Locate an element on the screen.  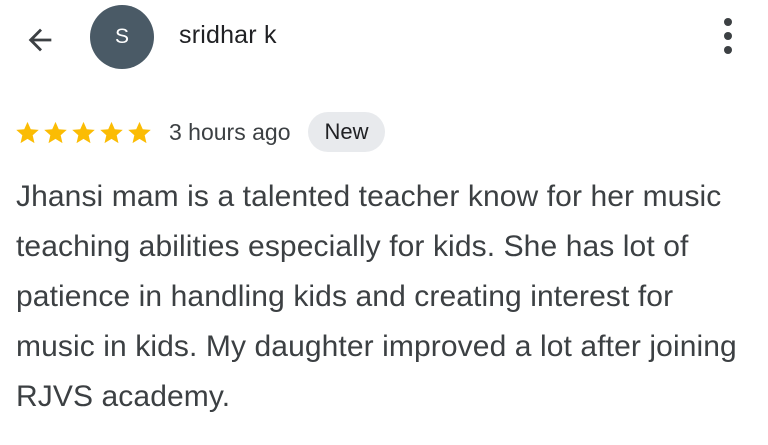
arrow-left-icon is located at coordinates (40, 40).